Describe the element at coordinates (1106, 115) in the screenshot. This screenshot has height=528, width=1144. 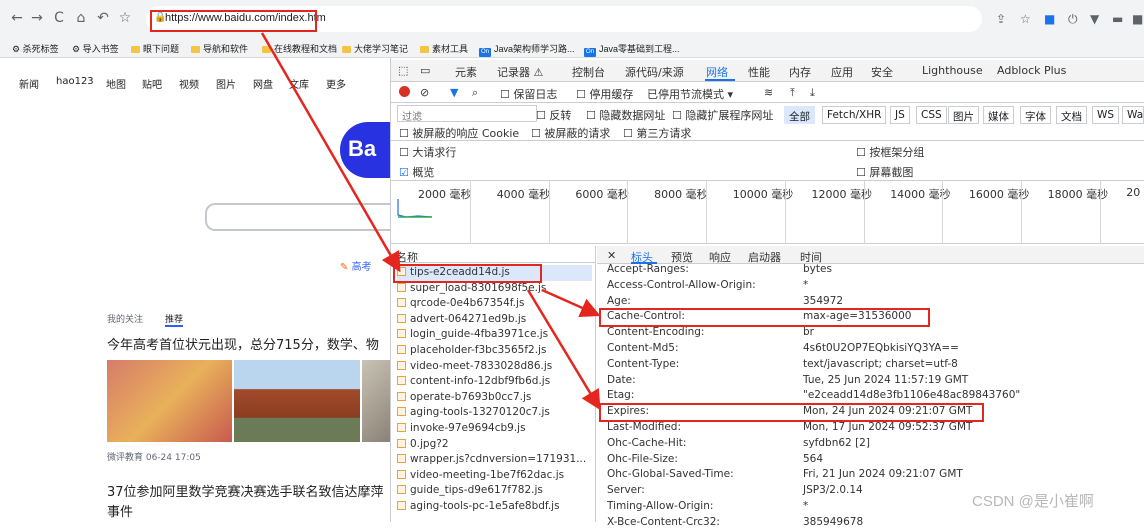
I see `filter-type-button: WS` at that location.